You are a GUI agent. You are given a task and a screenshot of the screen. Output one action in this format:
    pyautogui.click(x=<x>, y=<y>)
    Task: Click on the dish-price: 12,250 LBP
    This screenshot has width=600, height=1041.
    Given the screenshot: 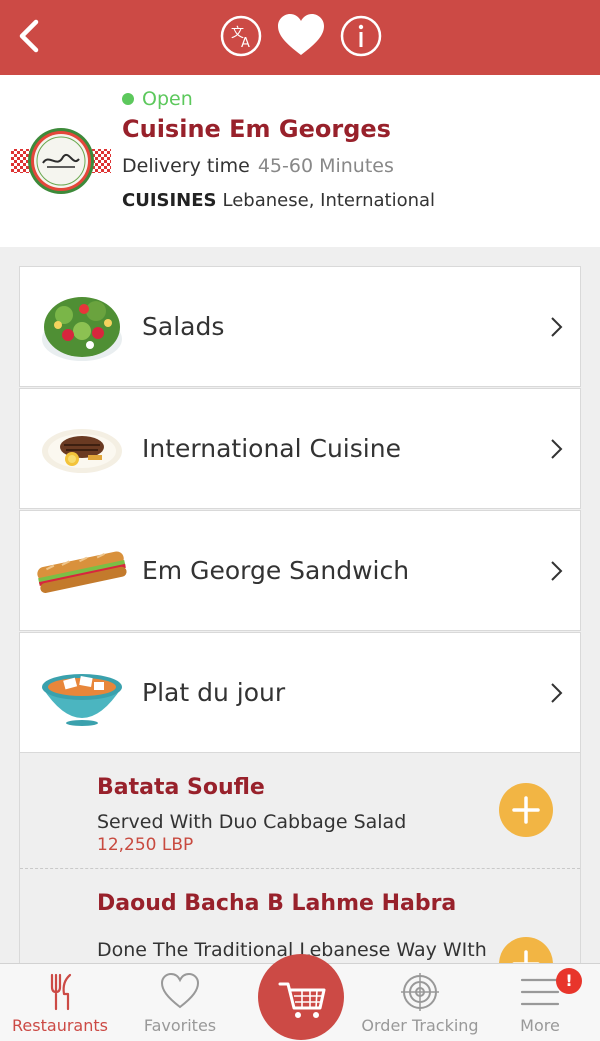 What is the action you would take?
    pyautogui.click(x=145, y=845)
    